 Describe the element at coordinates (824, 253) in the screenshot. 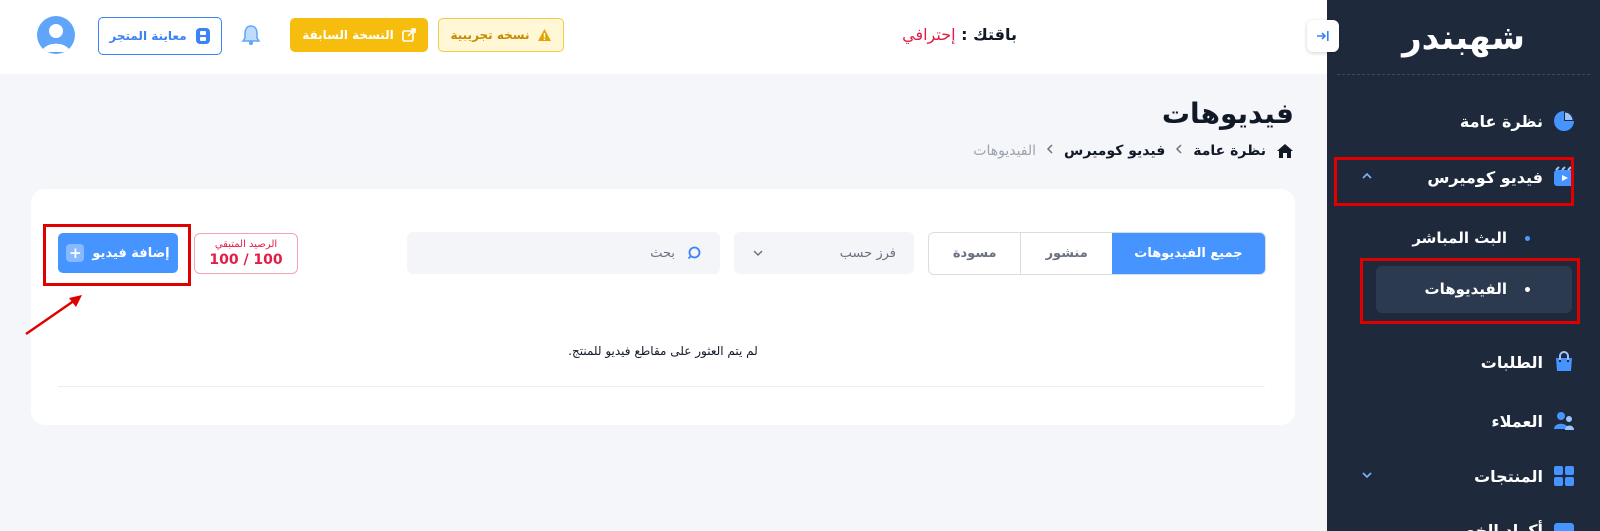

I see `sort-by-select: فرز حسب` at that location.